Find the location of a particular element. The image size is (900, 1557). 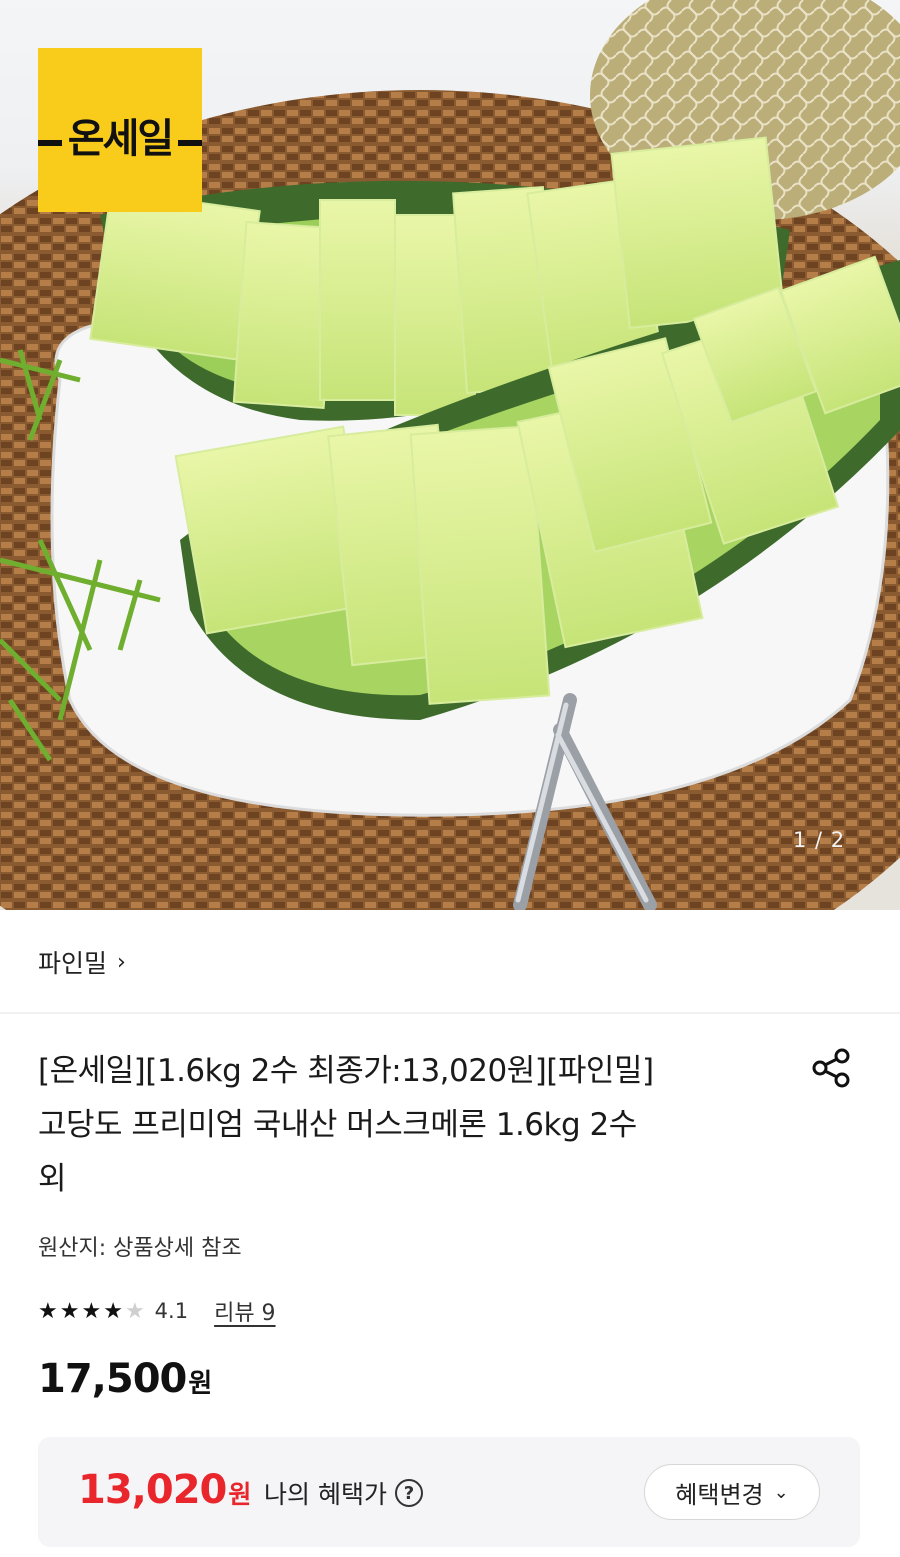

change-benefit-label: 혜택변경 is located at coordinates (719, 1494).